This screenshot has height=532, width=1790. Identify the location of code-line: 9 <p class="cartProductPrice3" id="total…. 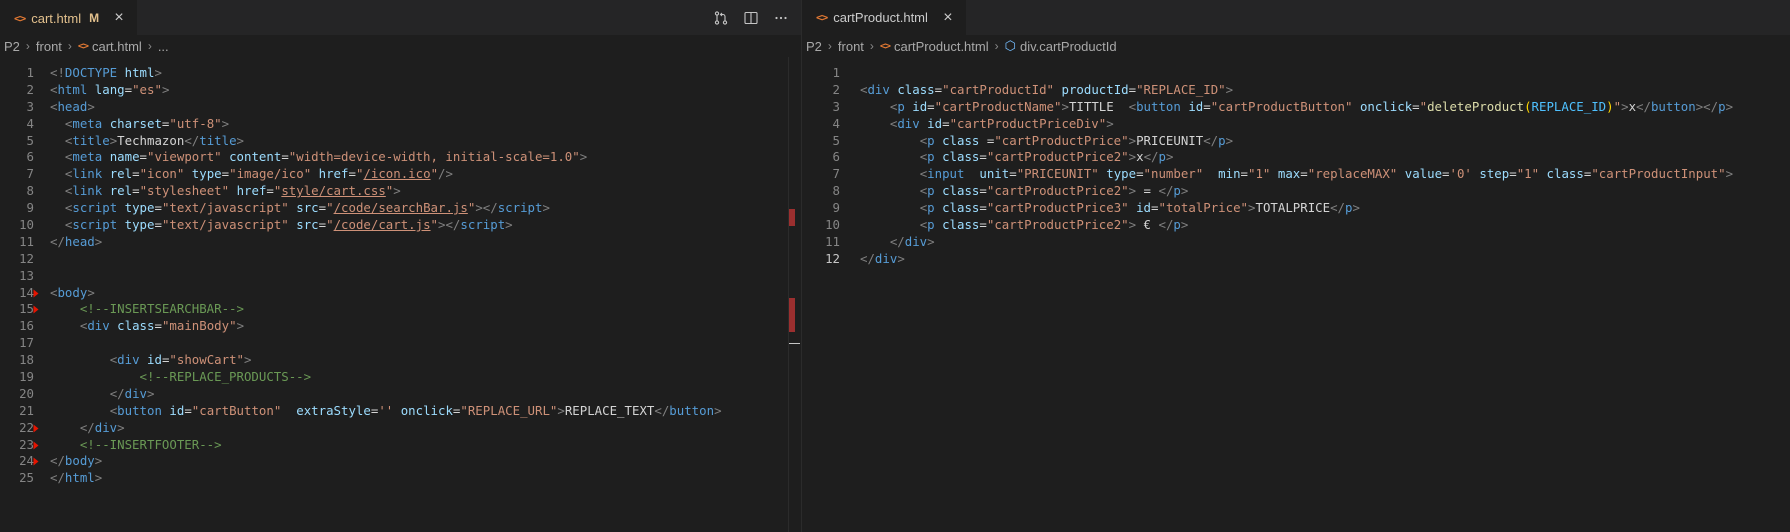
(1296, 208).